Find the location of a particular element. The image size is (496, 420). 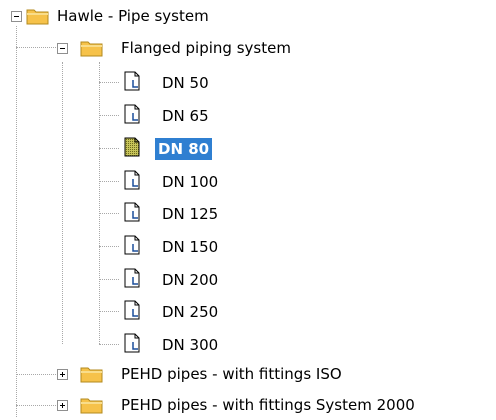

tree-node-label: PEHD pipes - with fittings System 2000 is located at coordinates (268, 405).